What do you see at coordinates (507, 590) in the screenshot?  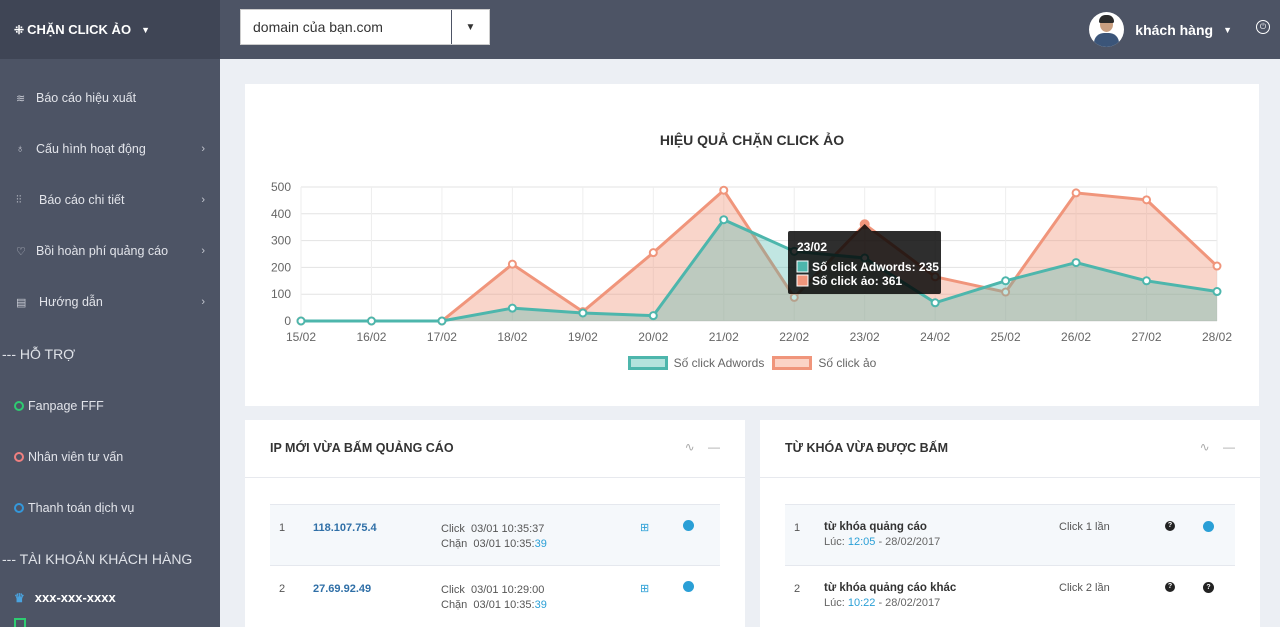 I see `click-time: 03/01 10:29:00` at bounding box center [507, 590].